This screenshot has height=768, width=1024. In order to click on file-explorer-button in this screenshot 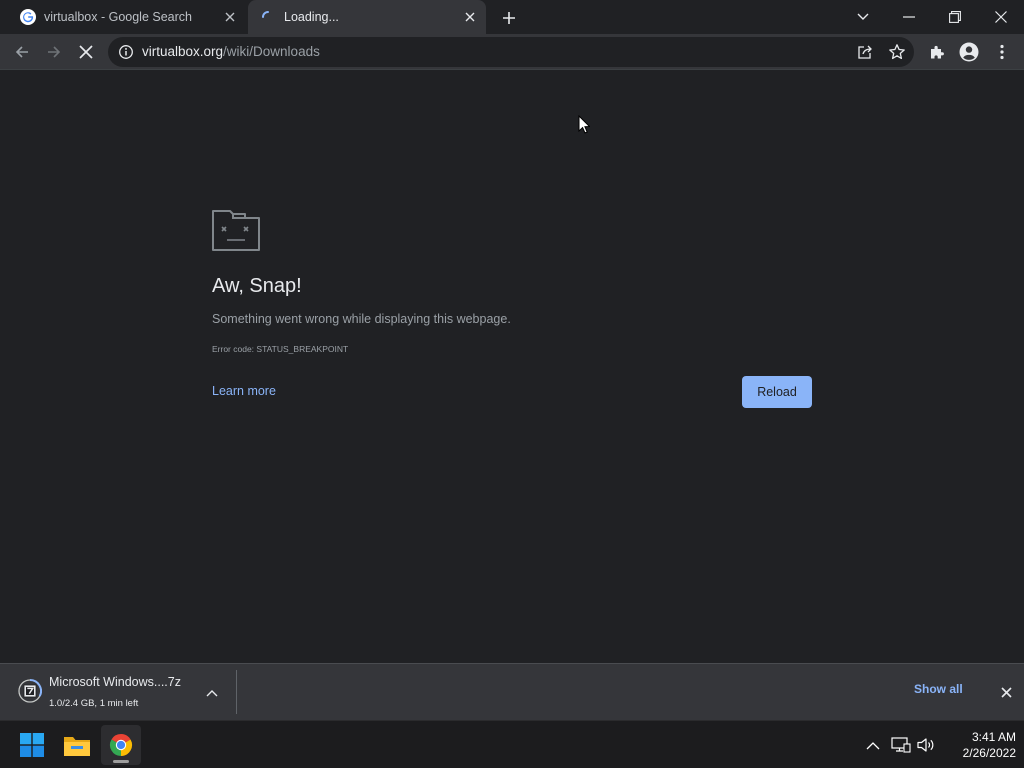, I will do `click(77, 745)`.